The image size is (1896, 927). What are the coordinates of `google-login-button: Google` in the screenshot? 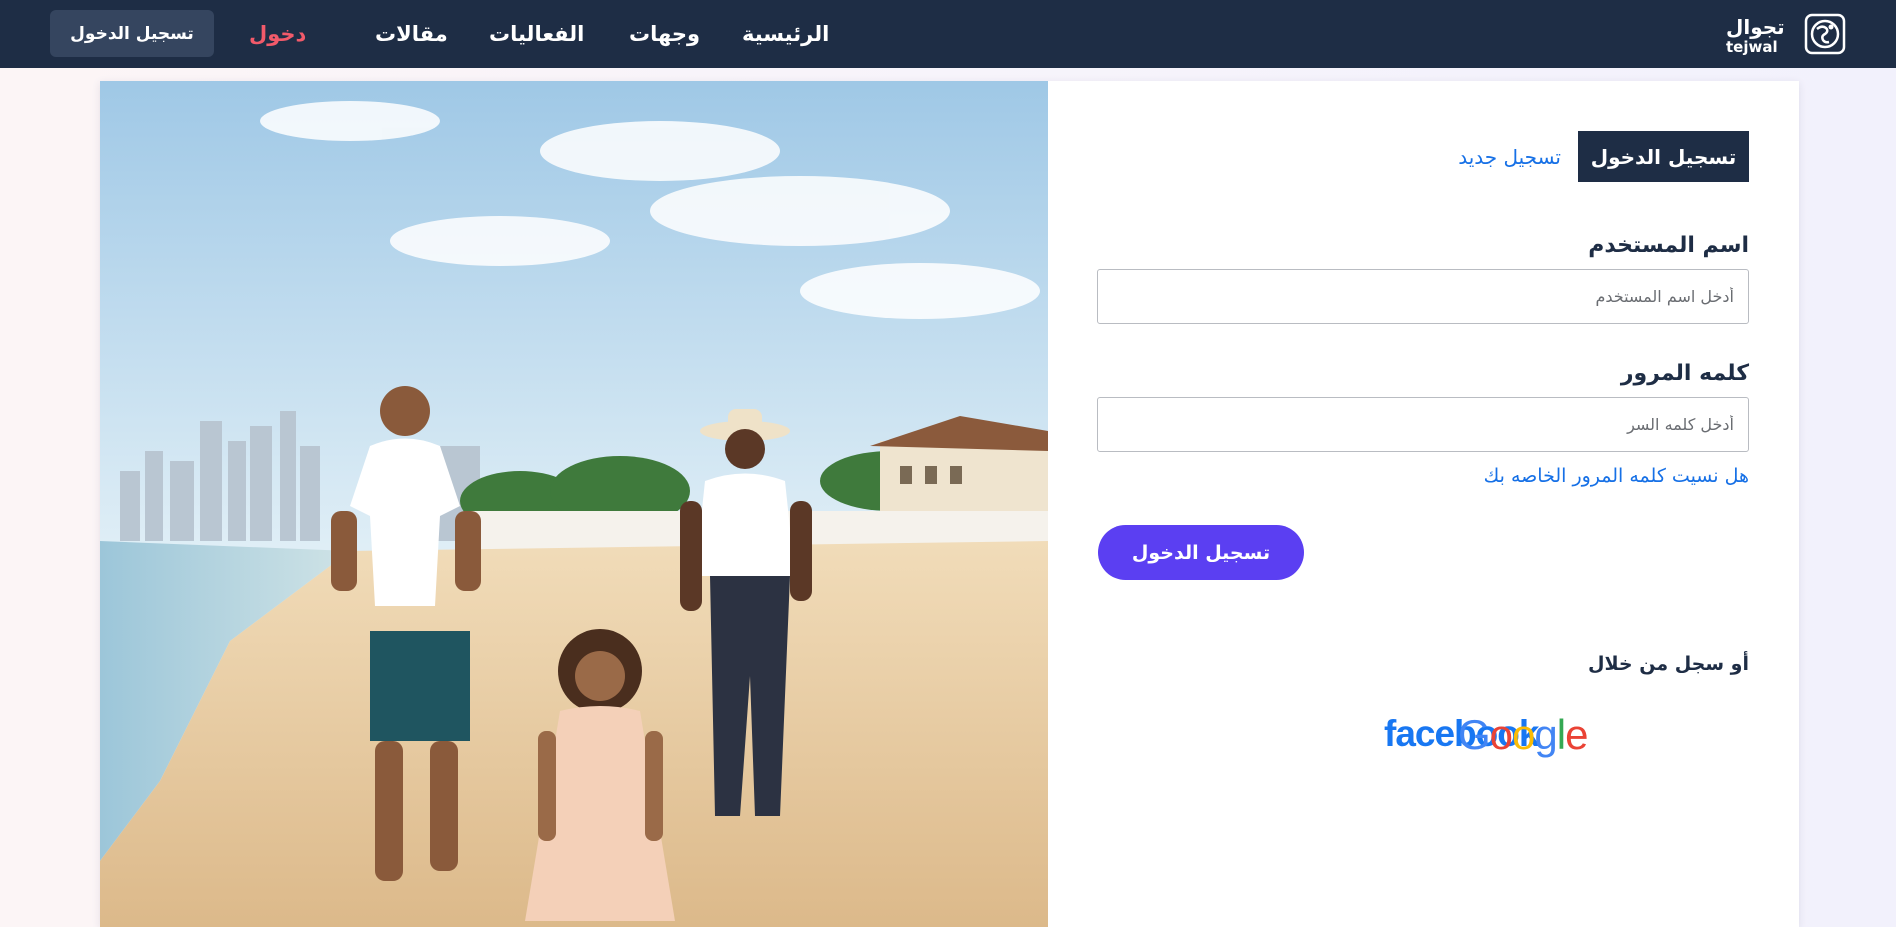 It's located at (1523, 735).